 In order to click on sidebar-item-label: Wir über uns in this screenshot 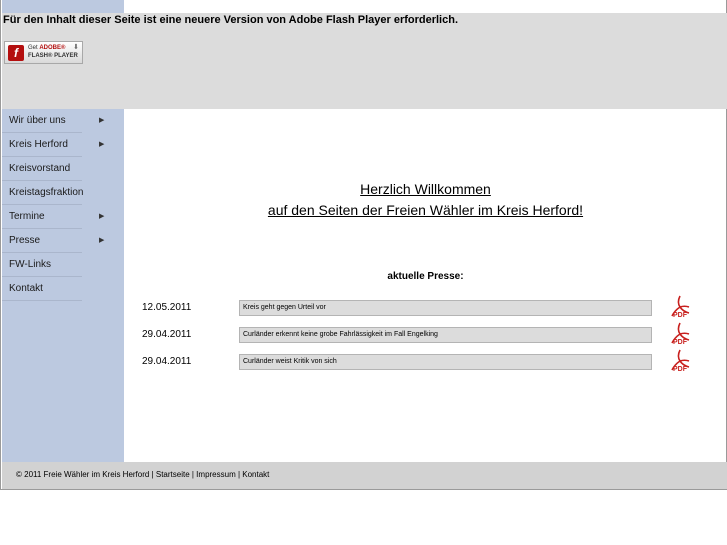, I will do `click(37, 120)`.